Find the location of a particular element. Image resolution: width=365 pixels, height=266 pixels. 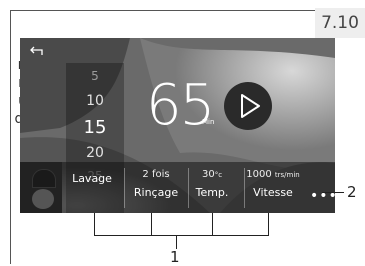

param-label: Vitesse is located at coordinates (273, 192).